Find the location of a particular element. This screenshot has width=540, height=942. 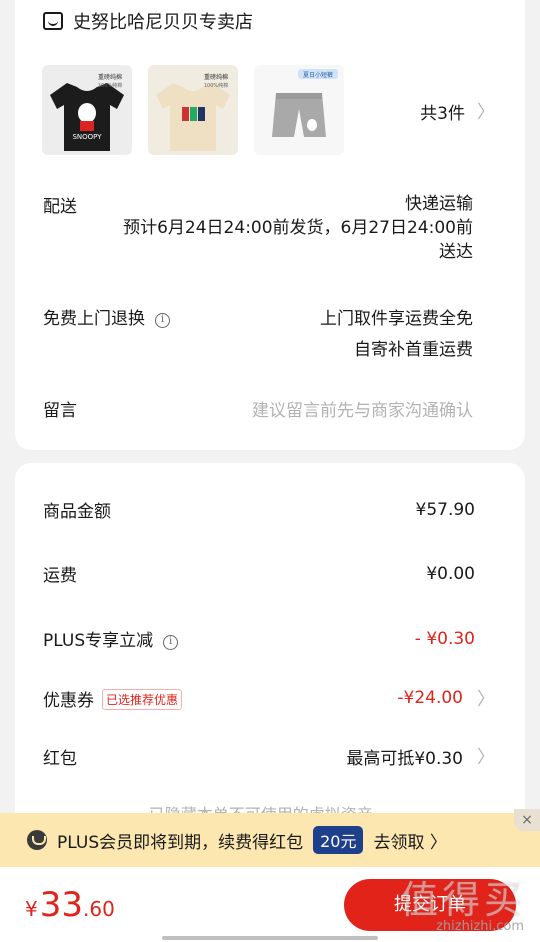

red-packet-value-wrap: 最高可抵¥0.30 〉 is located at coordinates (420, 756).